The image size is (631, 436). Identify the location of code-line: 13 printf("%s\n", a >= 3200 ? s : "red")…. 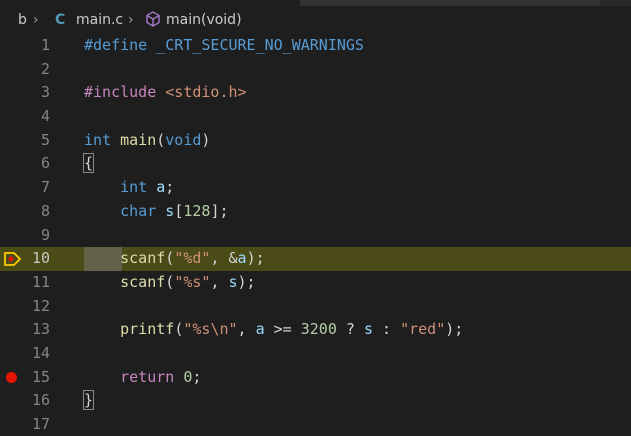
(315, 330).